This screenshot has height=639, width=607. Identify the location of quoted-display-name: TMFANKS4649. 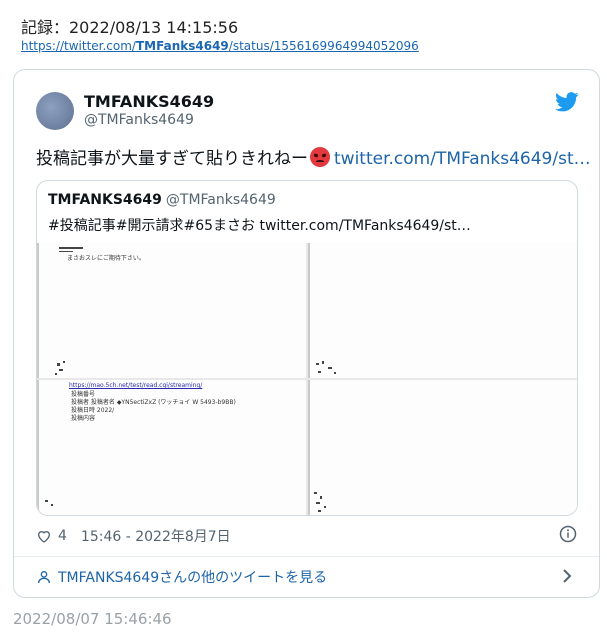
(105, 200).